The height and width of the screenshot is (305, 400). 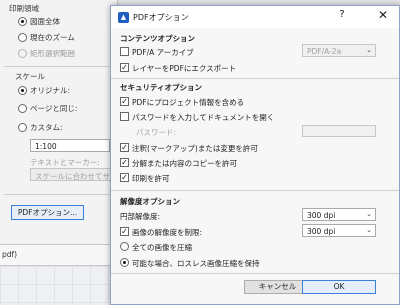 What do you see at coordinates (195, 148) in the screenshot?
I see `allow-annotations-label: 注釈(マークアップ)または変更を許可` at bounding box center [195, 148].